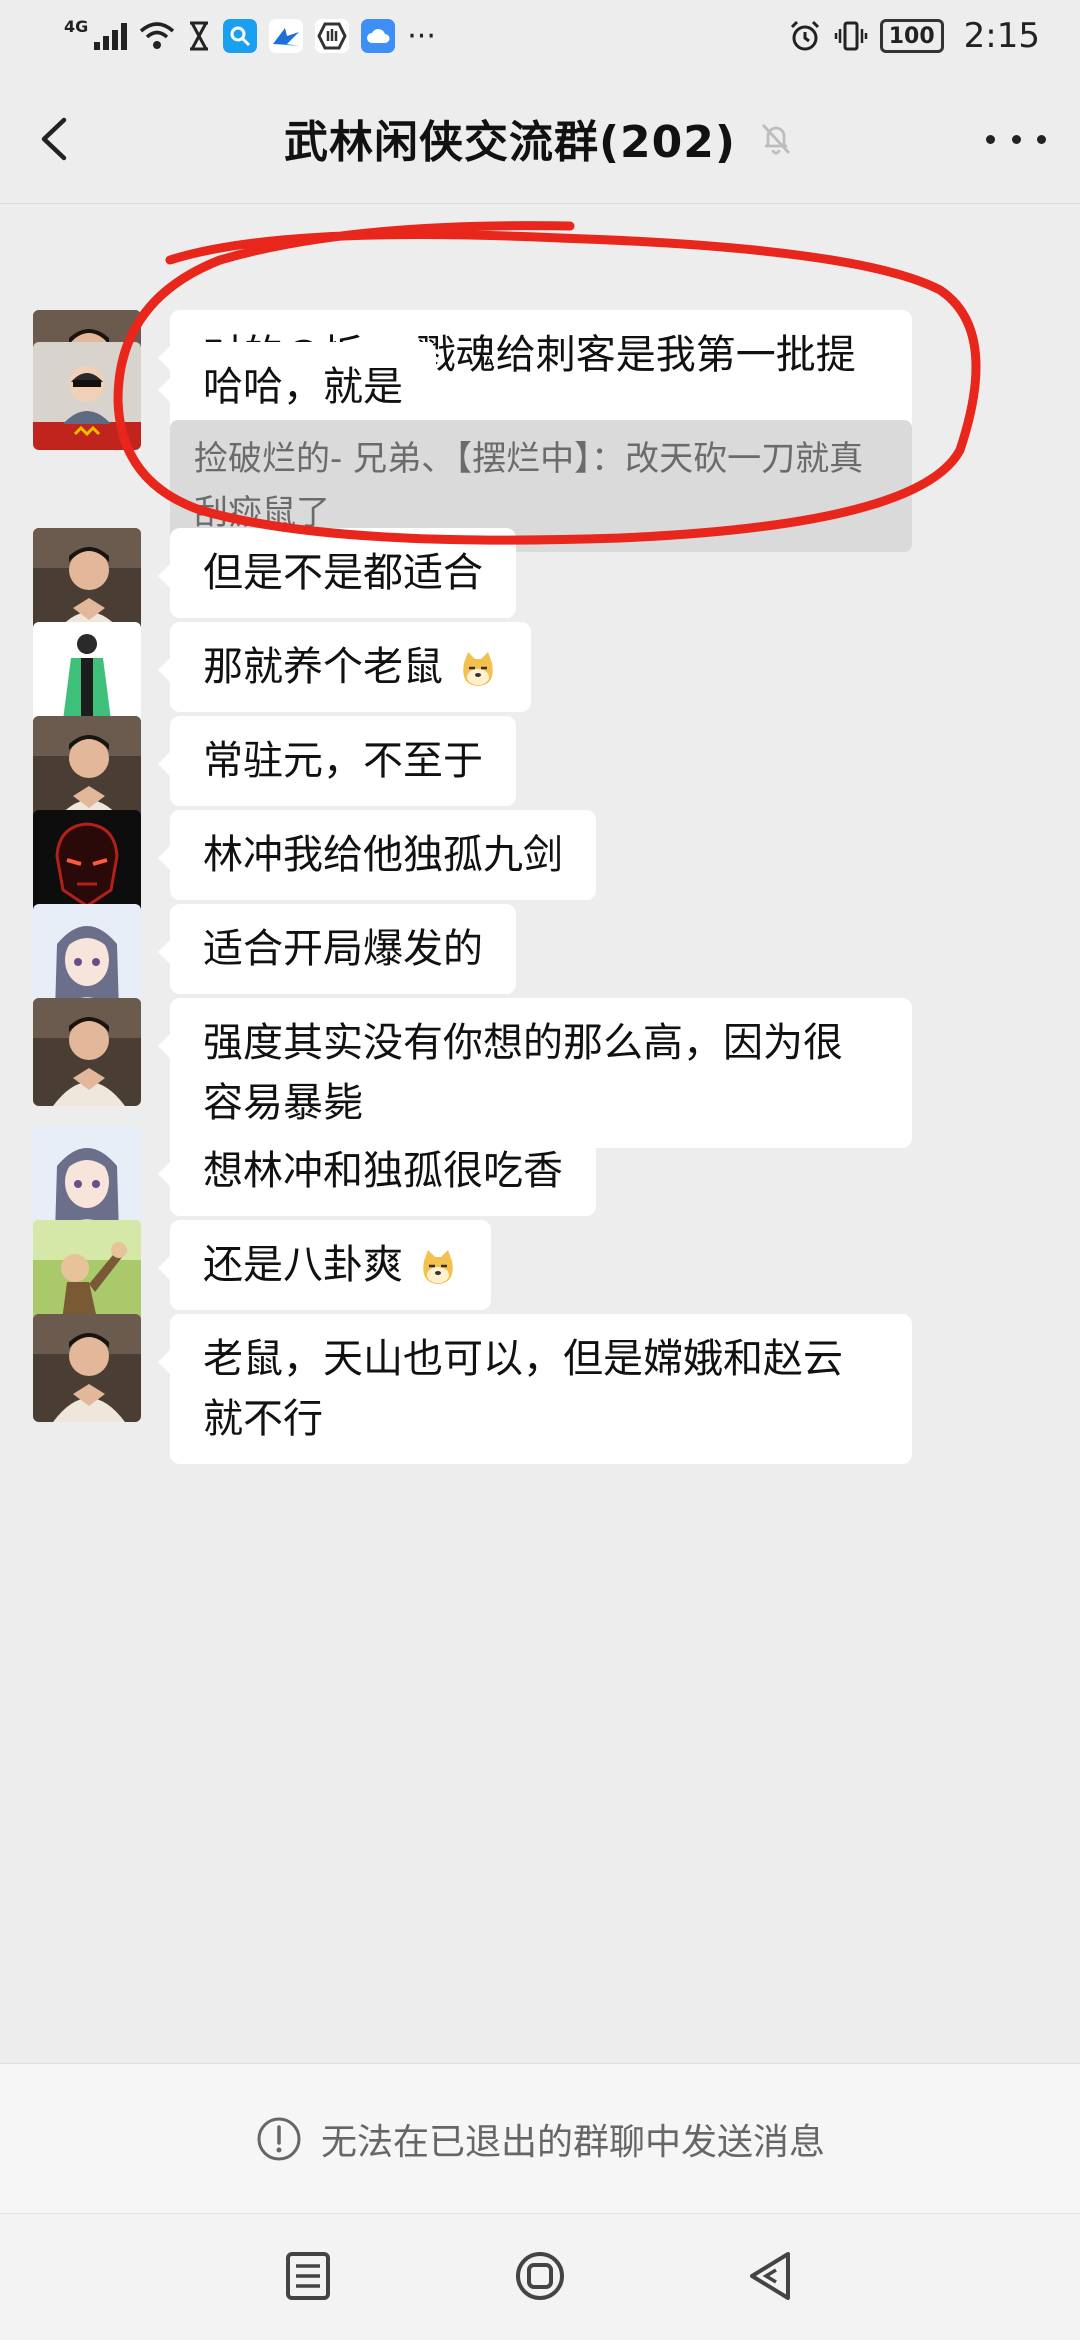  Describe the element at coordinates (76, 26) in the screenshot. I see `network-type: 4G` at that location.